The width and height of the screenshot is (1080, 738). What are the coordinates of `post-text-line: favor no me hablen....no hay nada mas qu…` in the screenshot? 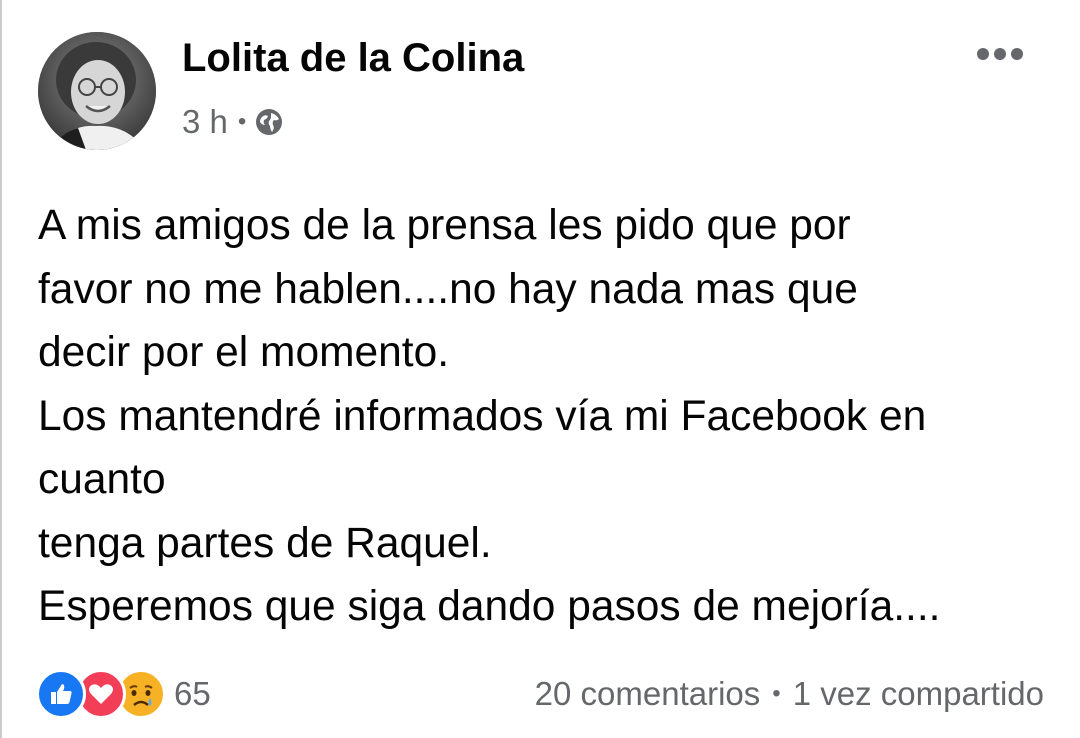 It's located at (448, 289).